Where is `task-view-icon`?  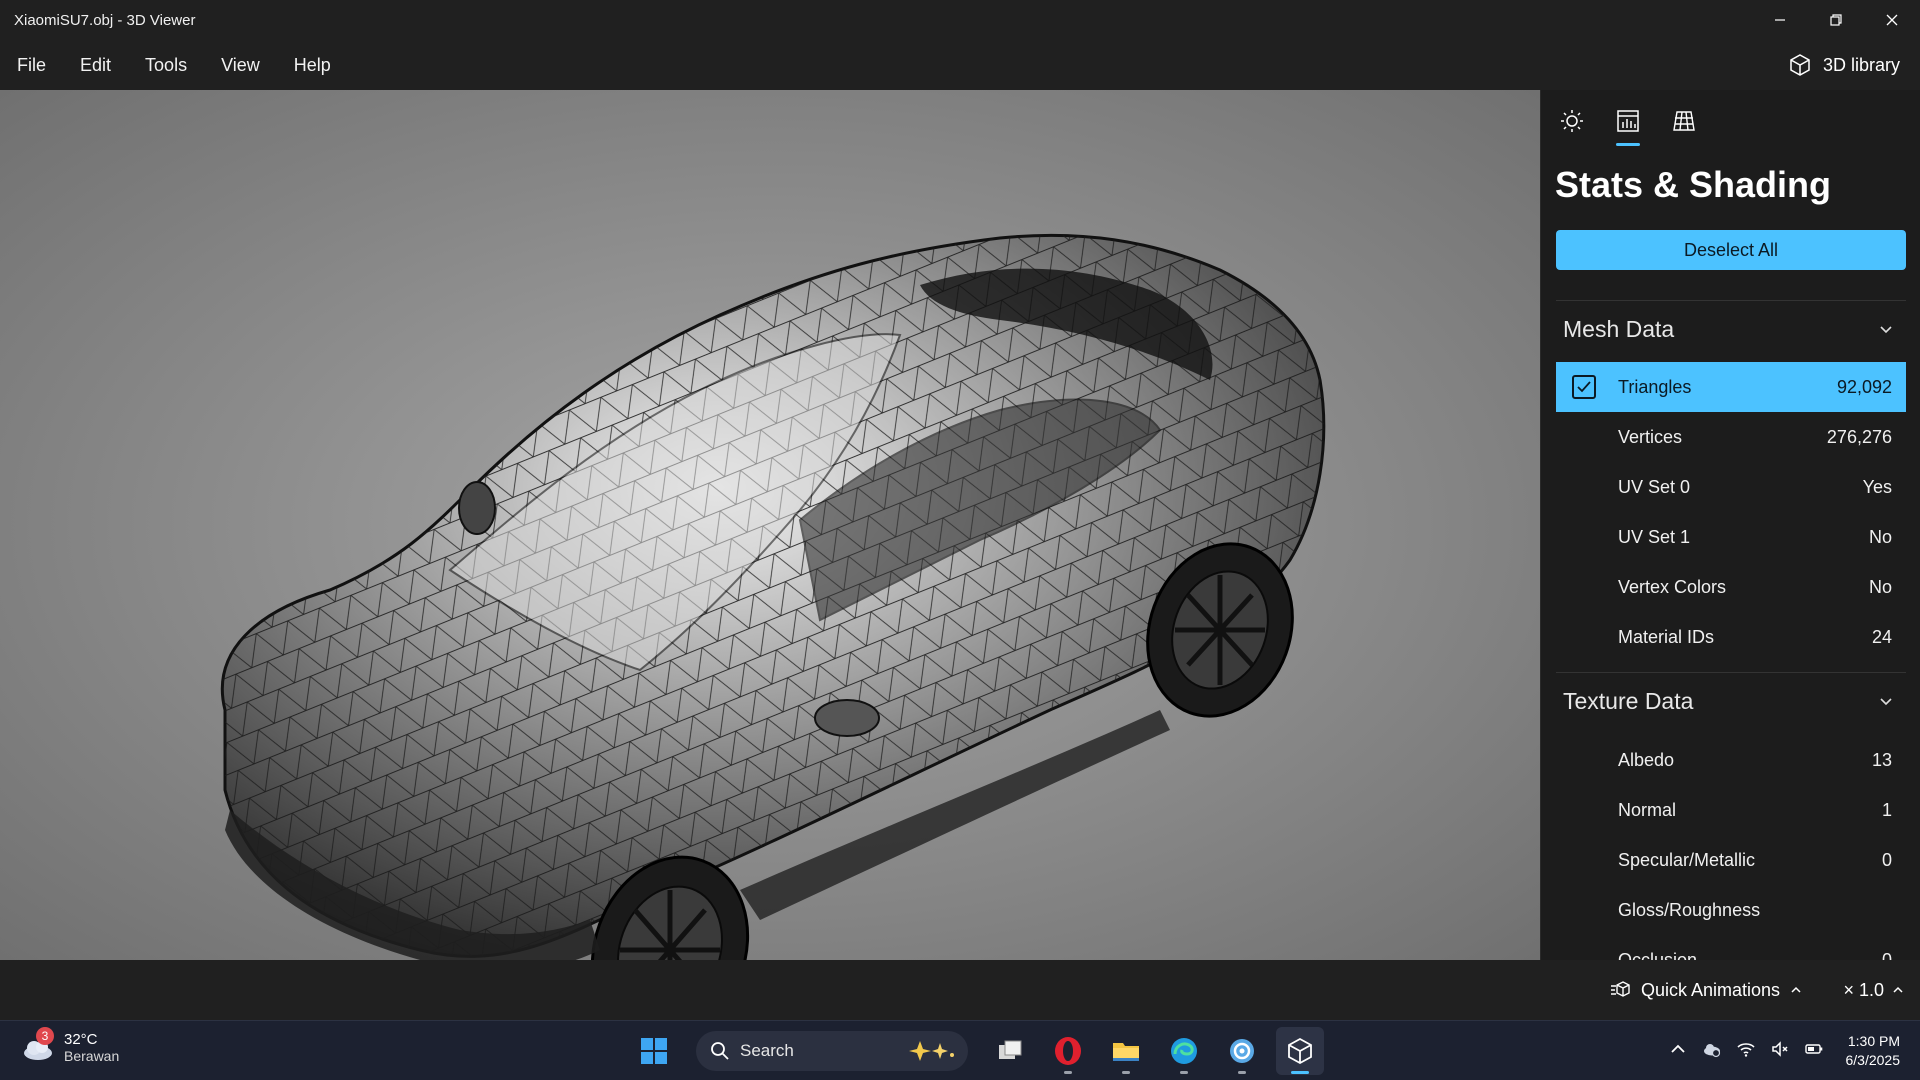 task-view-icon is located at coordinates (1010, 1049).